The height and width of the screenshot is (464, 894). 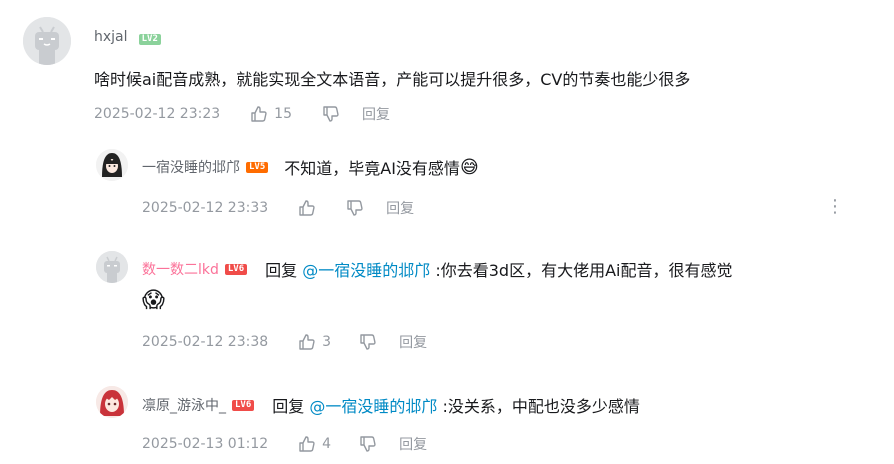 What do you see at coordinates (257, 167) in the screenshot?
I see `level-badge: LV5` at bounding box center [257, 167].